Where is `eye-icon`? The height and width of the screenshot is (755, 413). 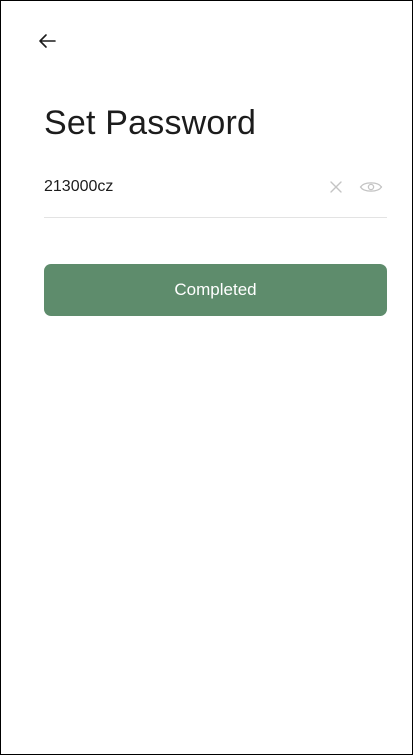
eye-icon is located at coordinates (371, 187).